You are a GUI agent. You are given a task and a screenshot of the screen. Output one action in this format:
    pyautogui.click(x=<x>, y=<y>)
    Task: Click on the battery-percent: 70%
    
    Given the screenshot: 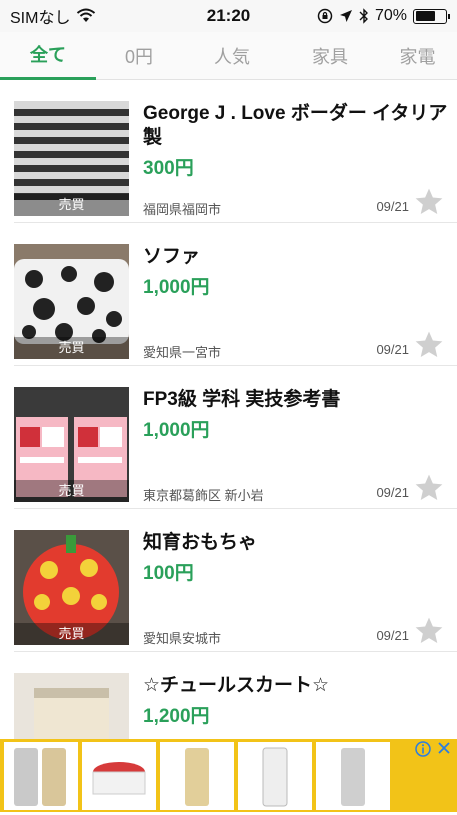 What is the action you would take?
    pyautogui.click(x=390, y=15)
    